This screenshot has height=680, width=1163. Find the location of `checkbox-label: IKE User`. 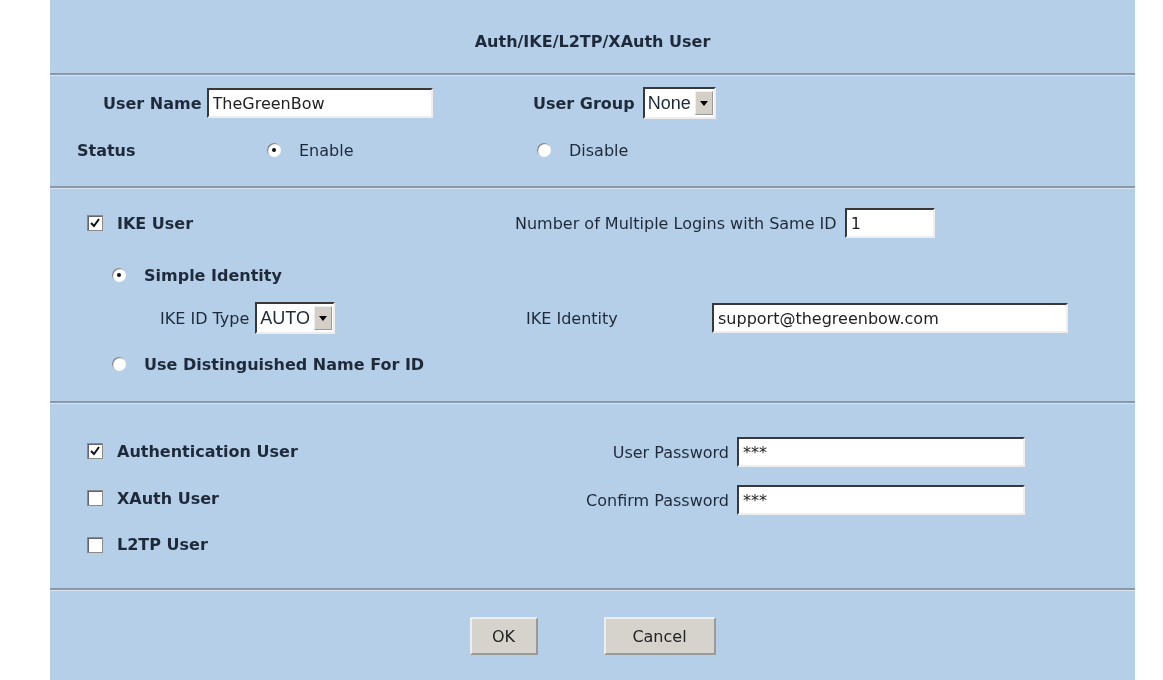

checkbox-label: IKE User is located at coordinates (155, 223).